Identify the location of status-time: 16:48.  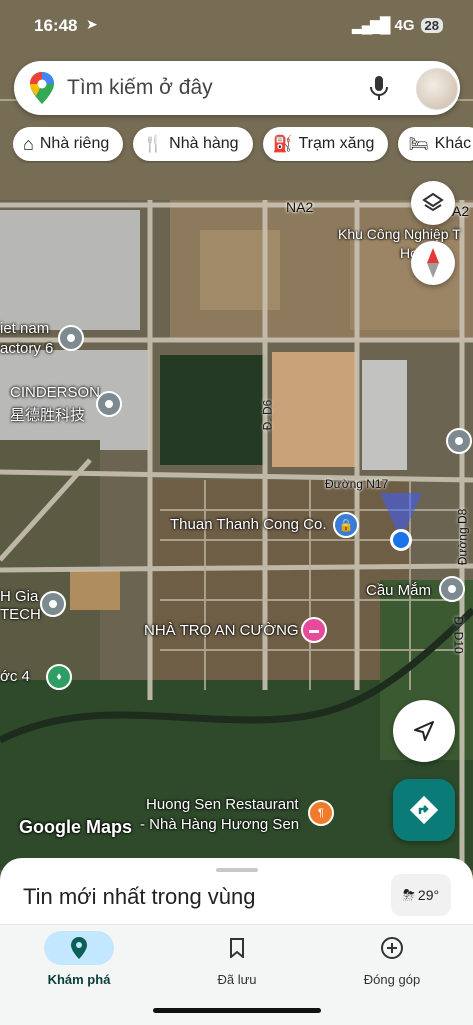
(56, 25).